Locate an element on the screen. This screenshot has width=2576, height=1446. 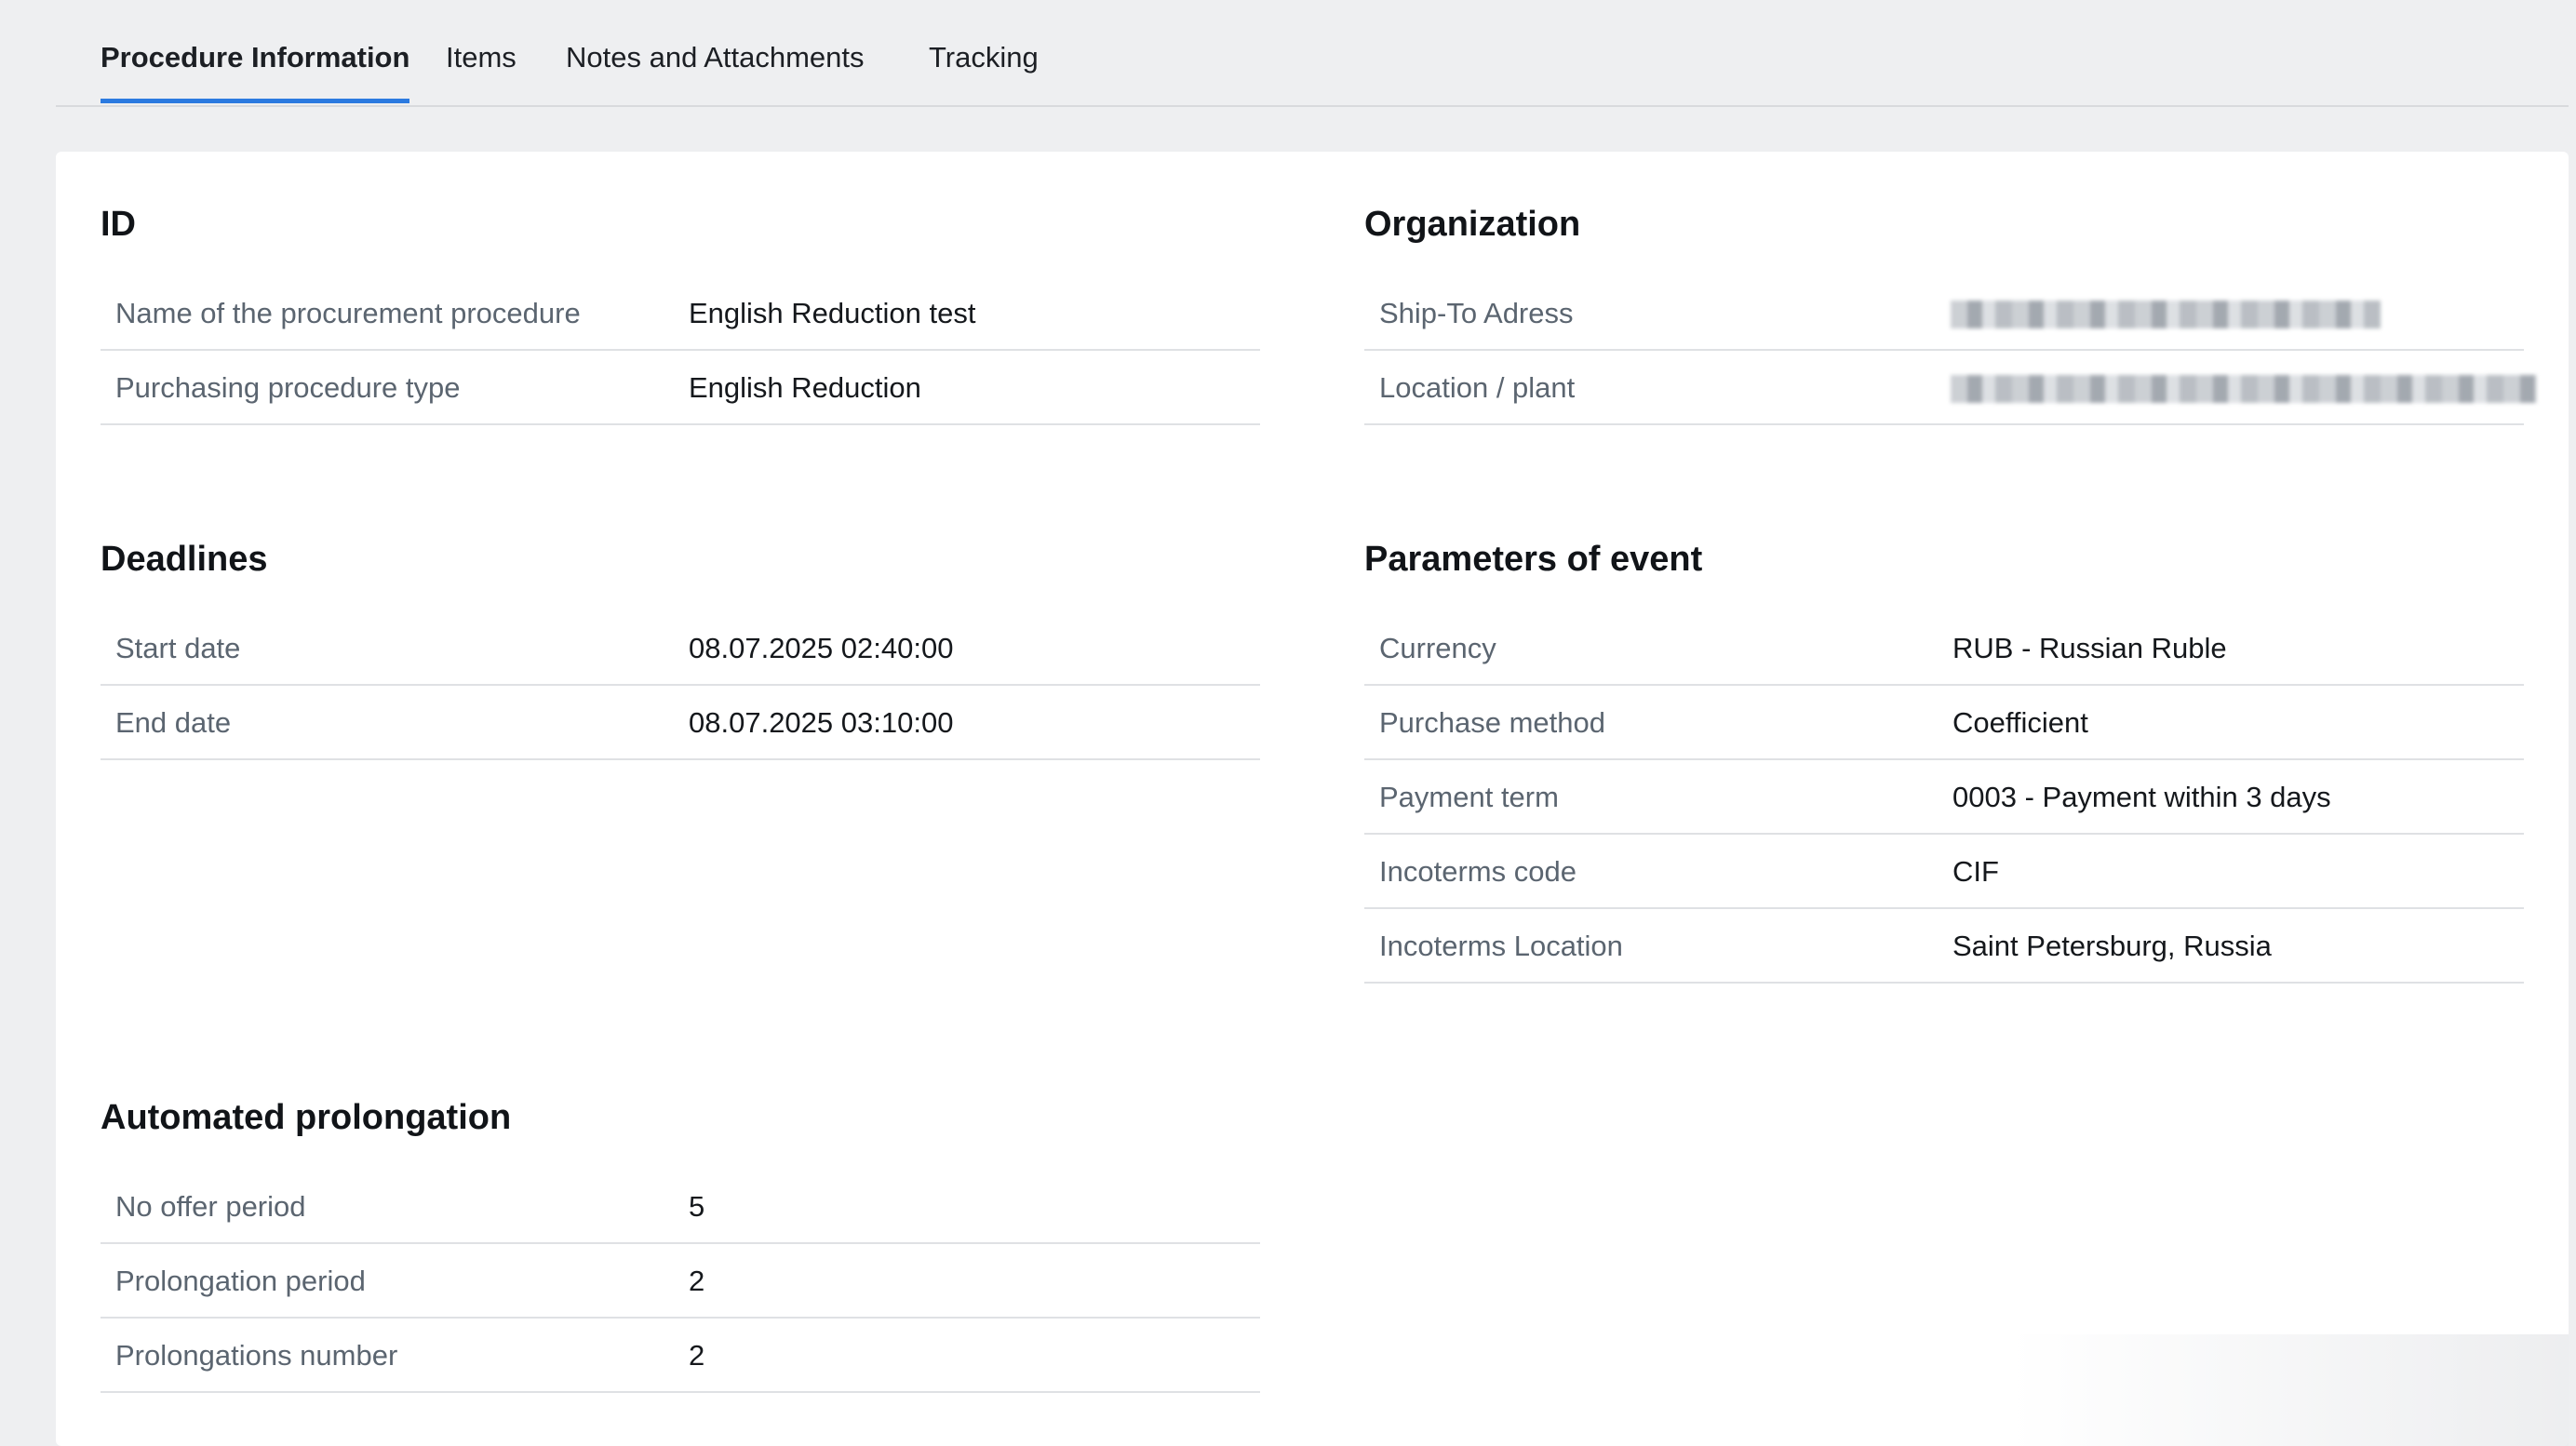
field-row: Incoterms code CIF is located at coordinates (1944, 872).